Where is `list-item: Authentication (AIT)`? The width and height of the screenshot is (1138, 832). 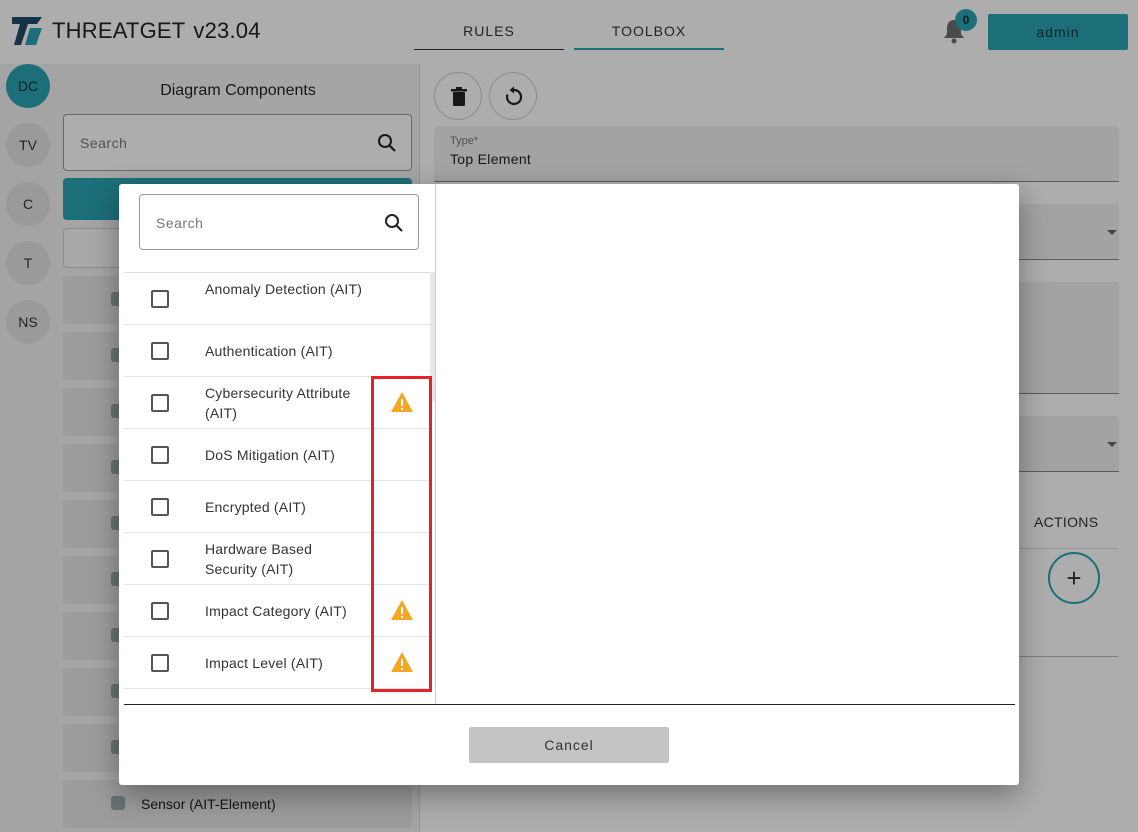 list-item: Authentication (AIT) is located at coordinates (277, 351).